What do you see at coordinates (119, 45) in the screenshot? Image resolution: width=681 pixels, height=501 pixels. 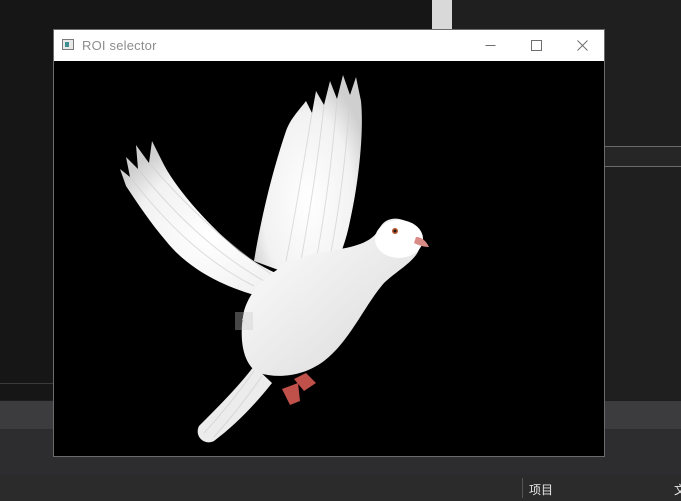 I see `window-title: ROI selector` at bounding box center [119, 45].